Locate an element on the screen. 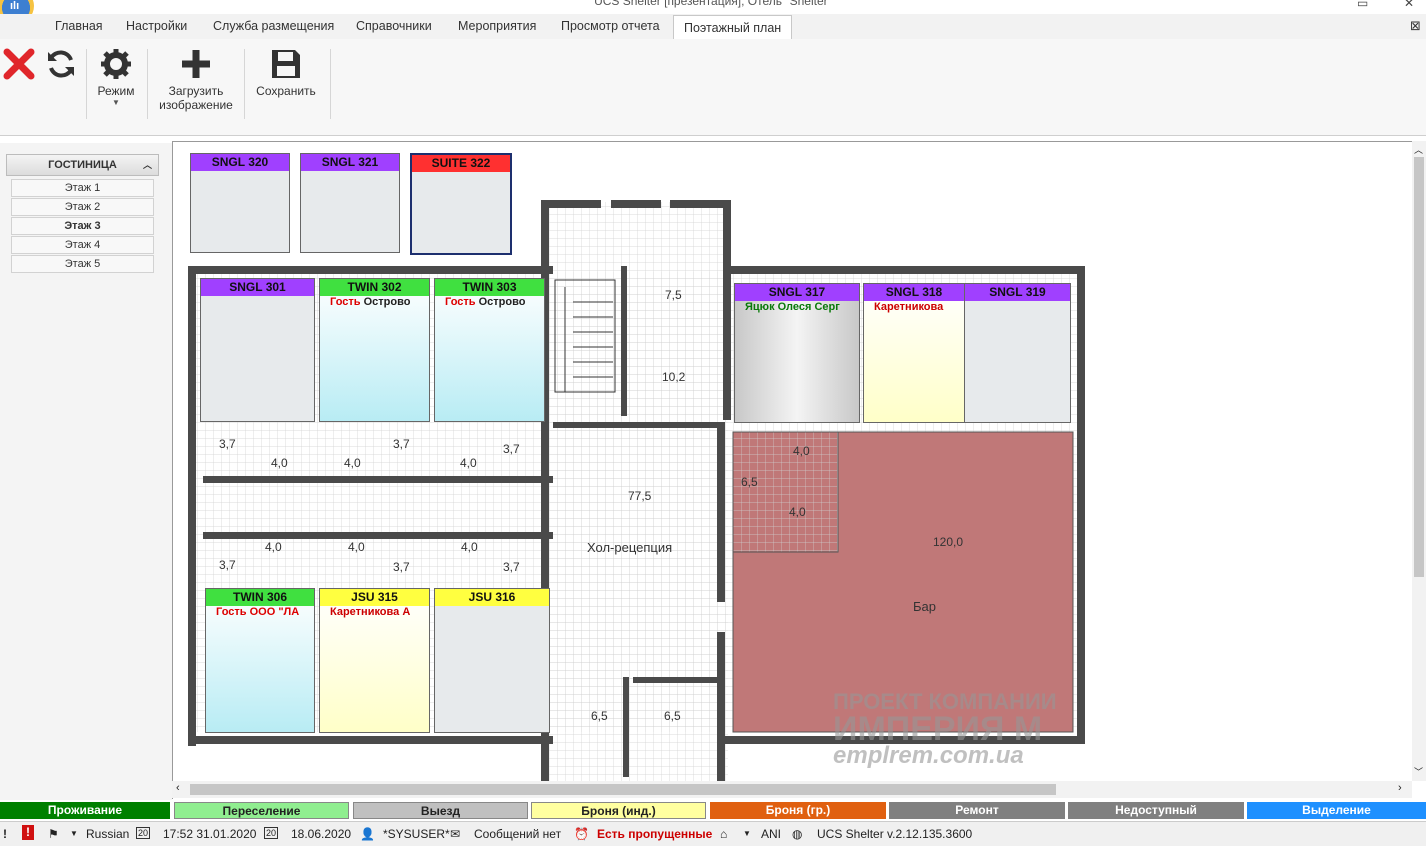 This screenshot has width=1426, height=846. mode-button: Режим ▼ is located at coordinates (116, 77).